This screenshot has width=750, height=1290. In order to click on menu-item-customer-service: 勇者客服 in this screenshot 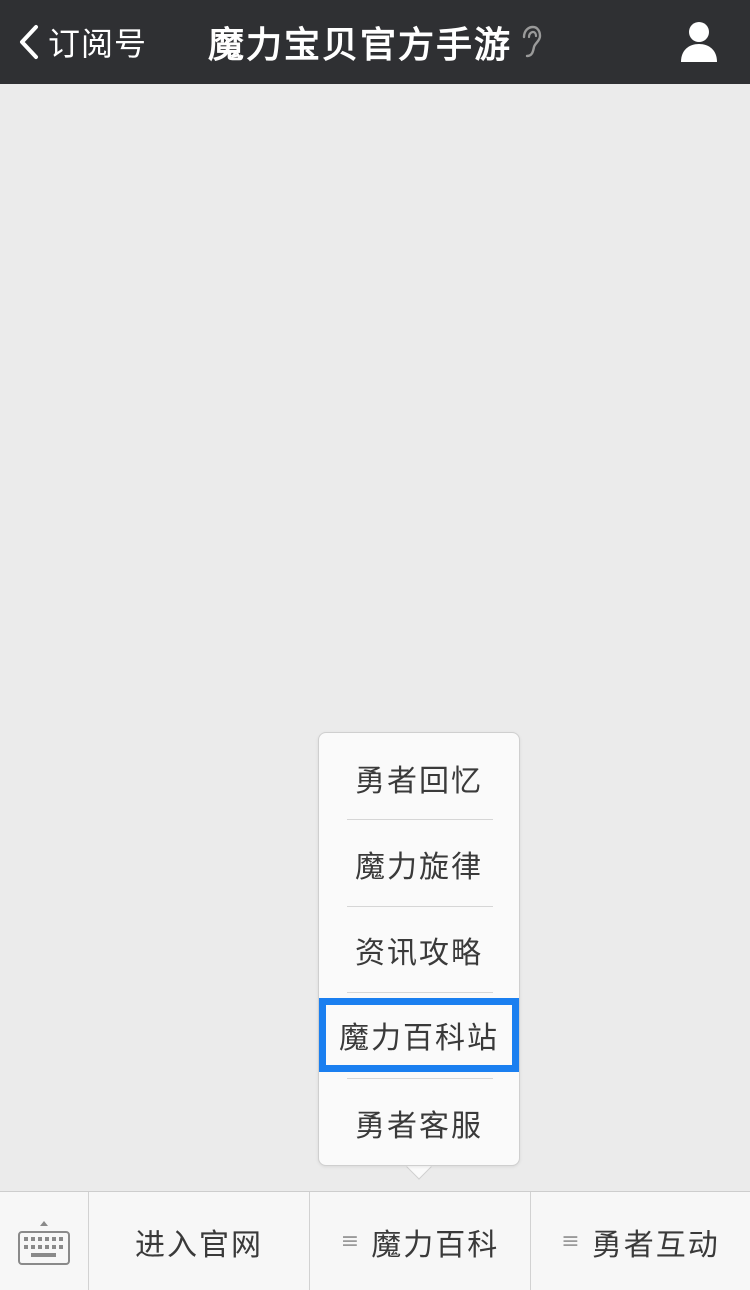, I will do `click(419, 1123)`.